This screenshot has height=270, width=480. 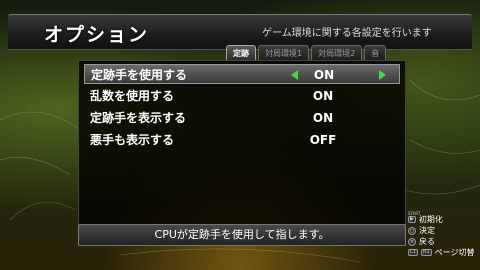 What do you see at coordinates (242, 140) in the screenshot?
I see `option-row-show-bad-moves: 悪手も表示する OFF` at bounding box center [242, 140].